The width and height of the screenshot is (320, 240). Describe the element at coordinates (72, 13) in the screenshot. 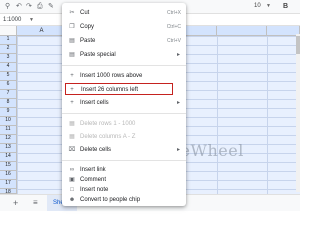

I see `scissors-icon: ✂` at that location.